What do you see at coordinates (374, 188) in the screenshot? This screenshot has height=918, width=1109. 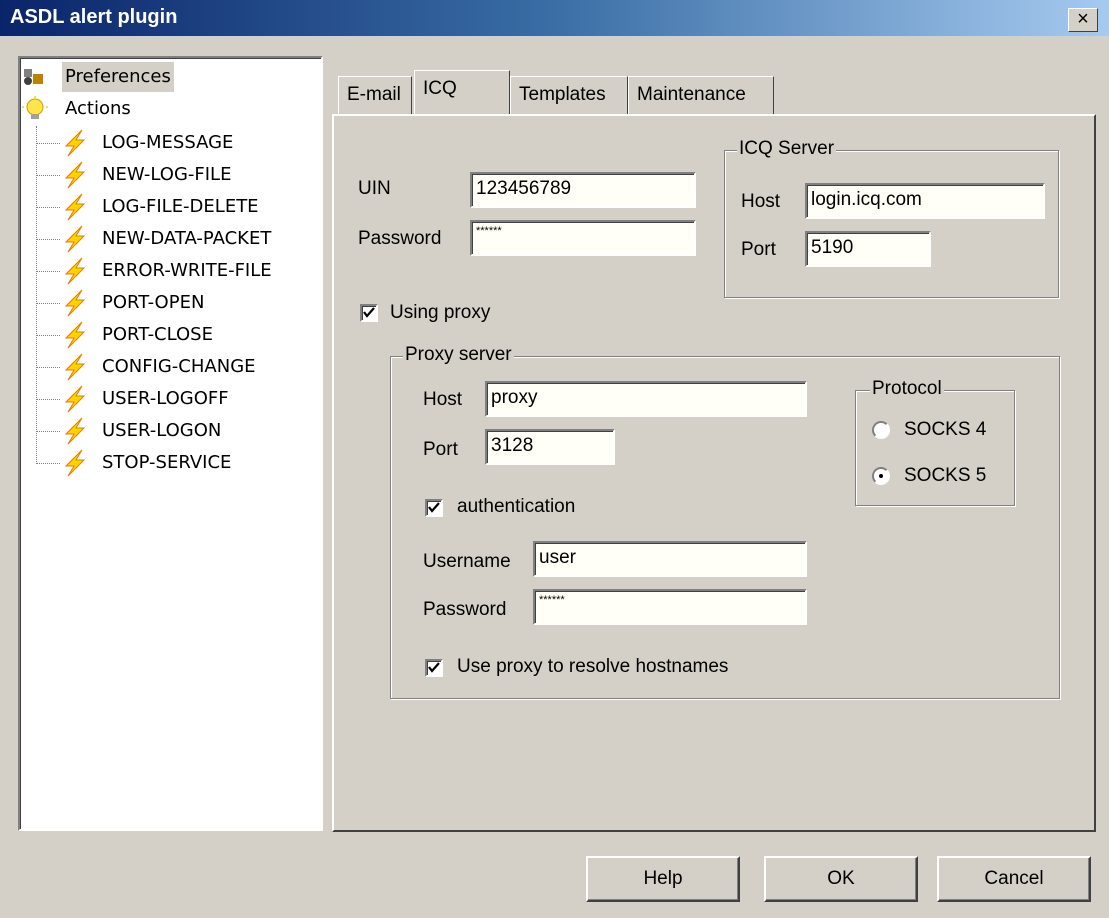 I see `uin-label: UIN` at bounding box center [374, 188].